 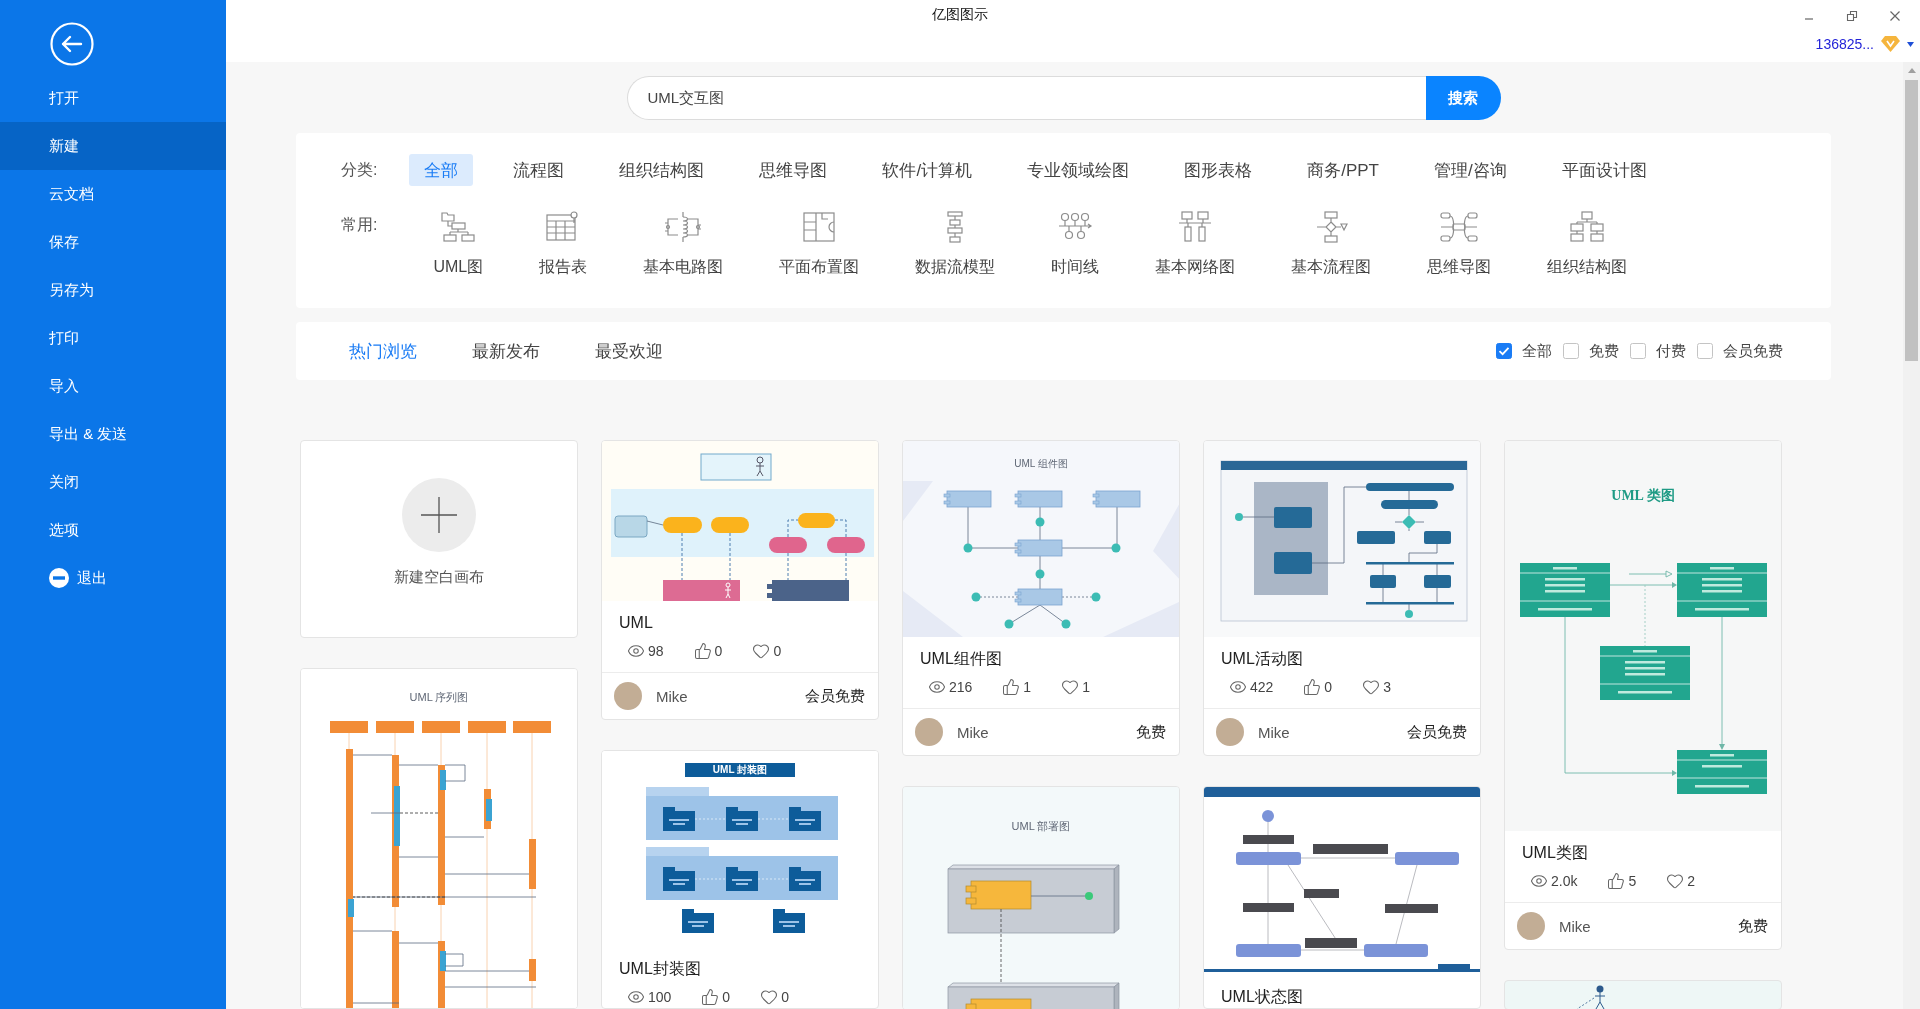 I want to click on like-count: 0, so click(x=1328, y=687).